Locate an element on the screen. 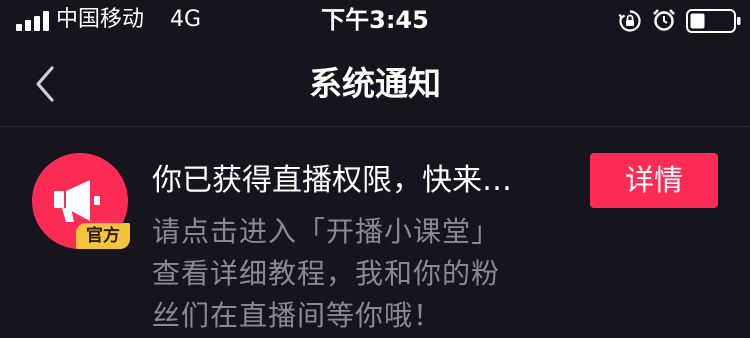 This screenshot has height=338, width=750. message-body-line: 查看详细教程，我和你的粉 is located at coordinates (326, 273).